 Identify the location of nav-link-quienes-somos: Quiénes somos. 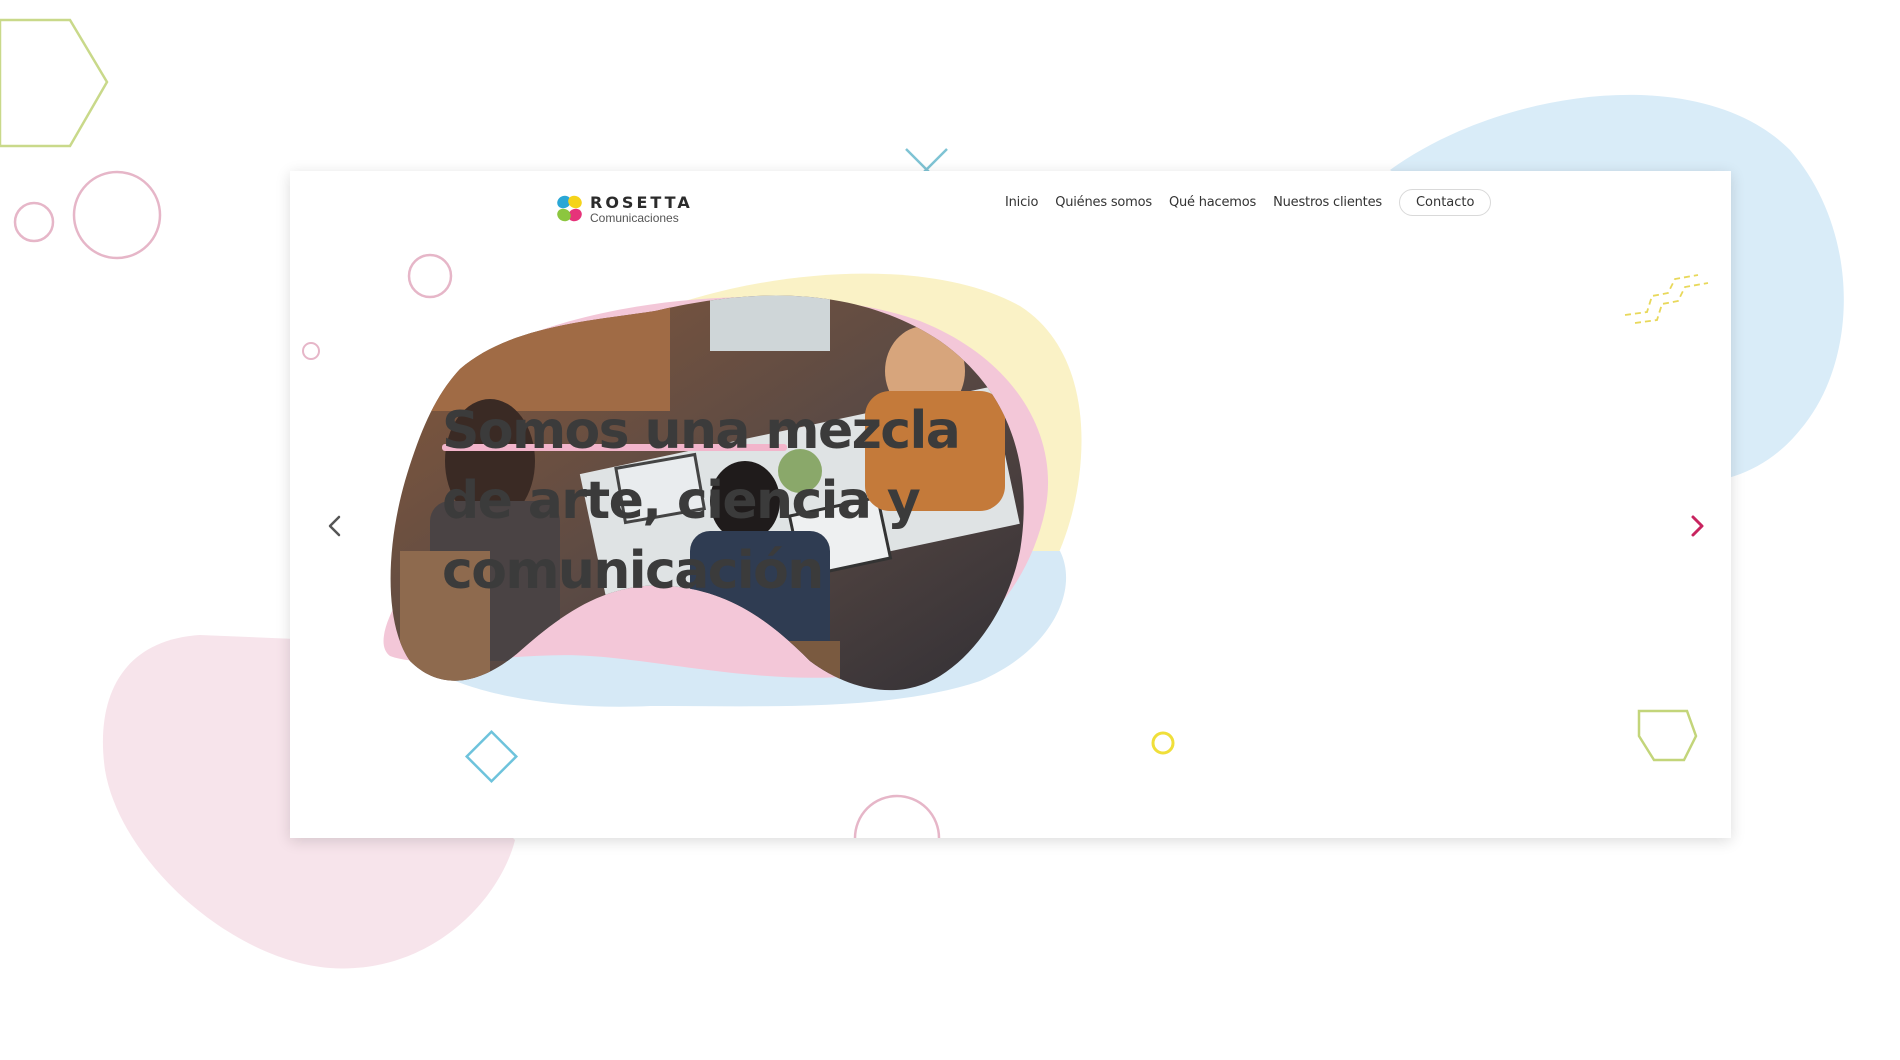
(1103, 202).